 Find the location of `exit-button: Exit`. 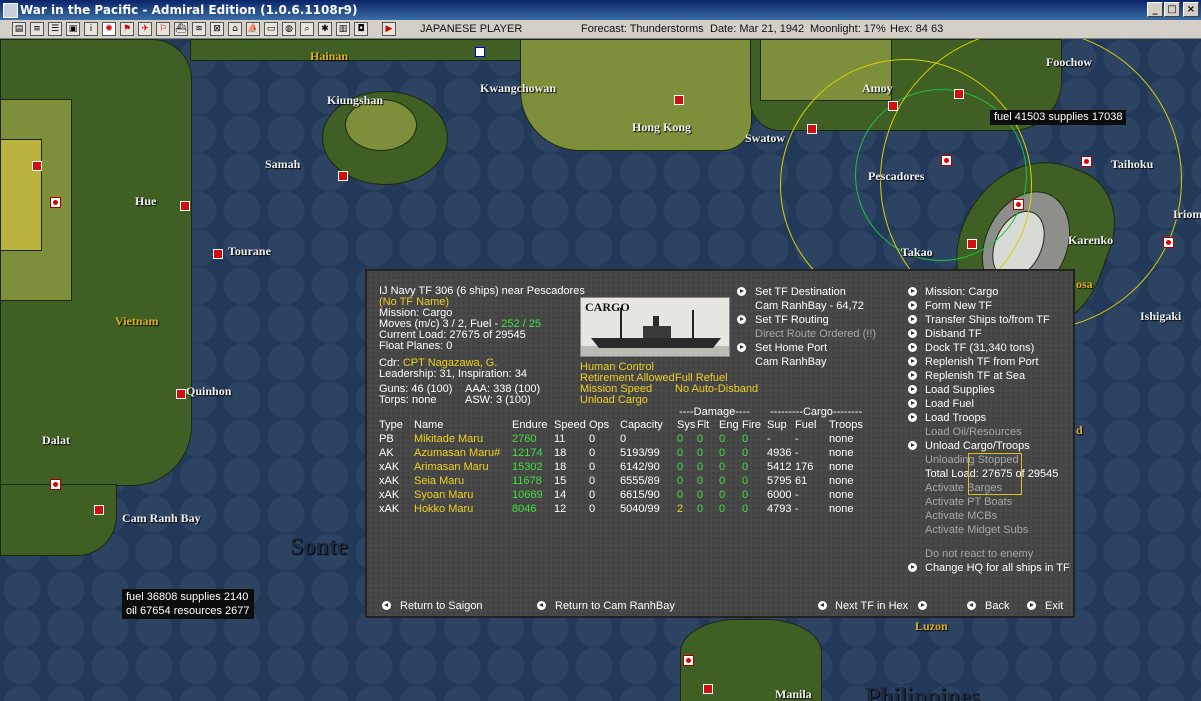

exit-button: Exit is located at coordinates (1054, 606).